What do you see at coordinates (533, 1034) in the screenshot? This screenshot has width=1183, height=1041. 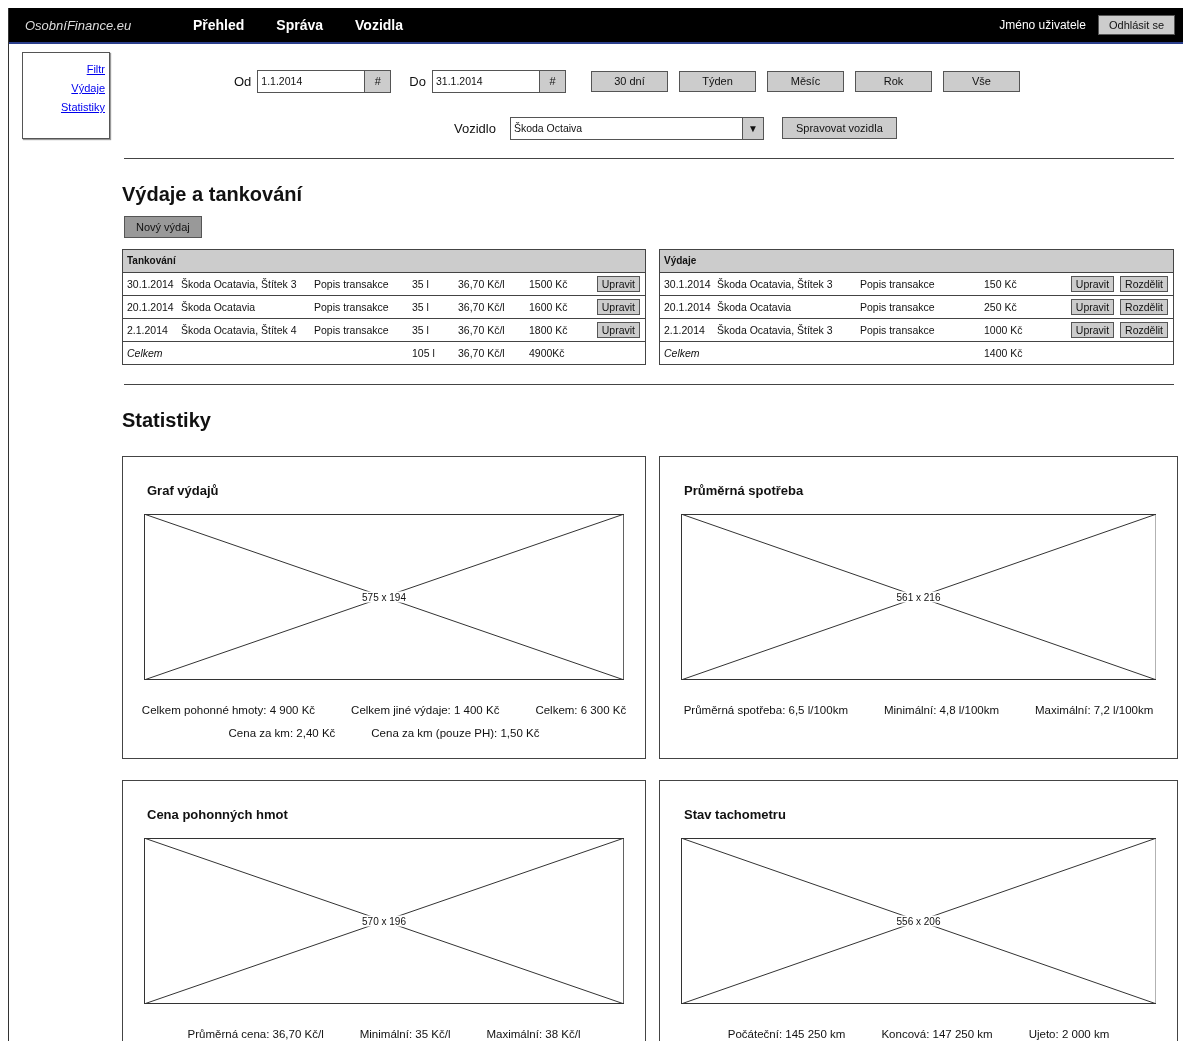 I see `stat-text: Maximální: 38 Kč/l` at bounding box center [533, 1034].